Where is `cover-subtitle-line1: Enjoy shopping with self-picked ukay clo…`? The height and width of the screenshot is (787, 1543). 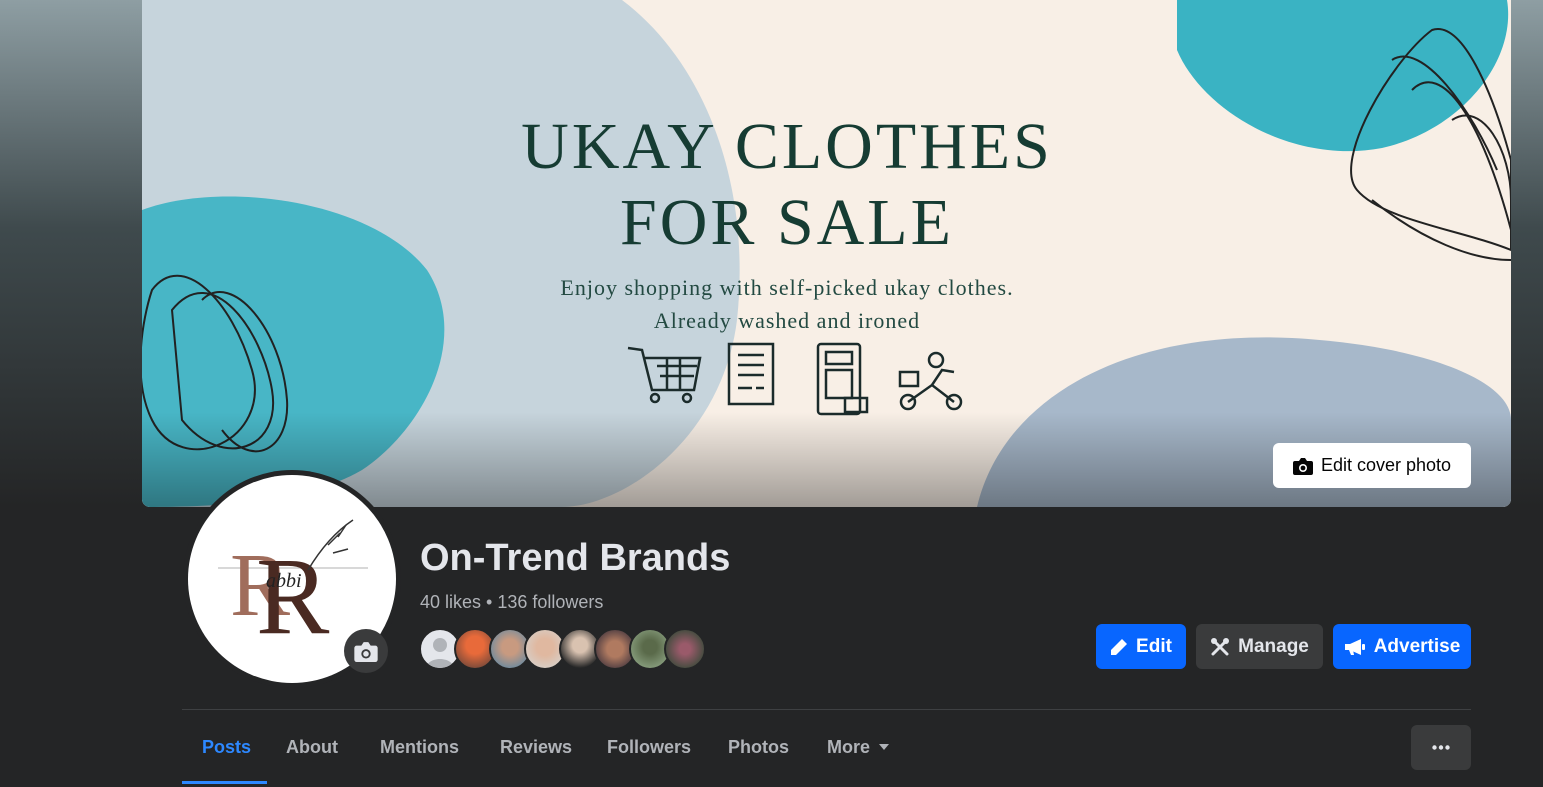
cover-subtitle-line1: Enjoy shopping with self-picked ukay clo… is located at coordinates (787, 287).